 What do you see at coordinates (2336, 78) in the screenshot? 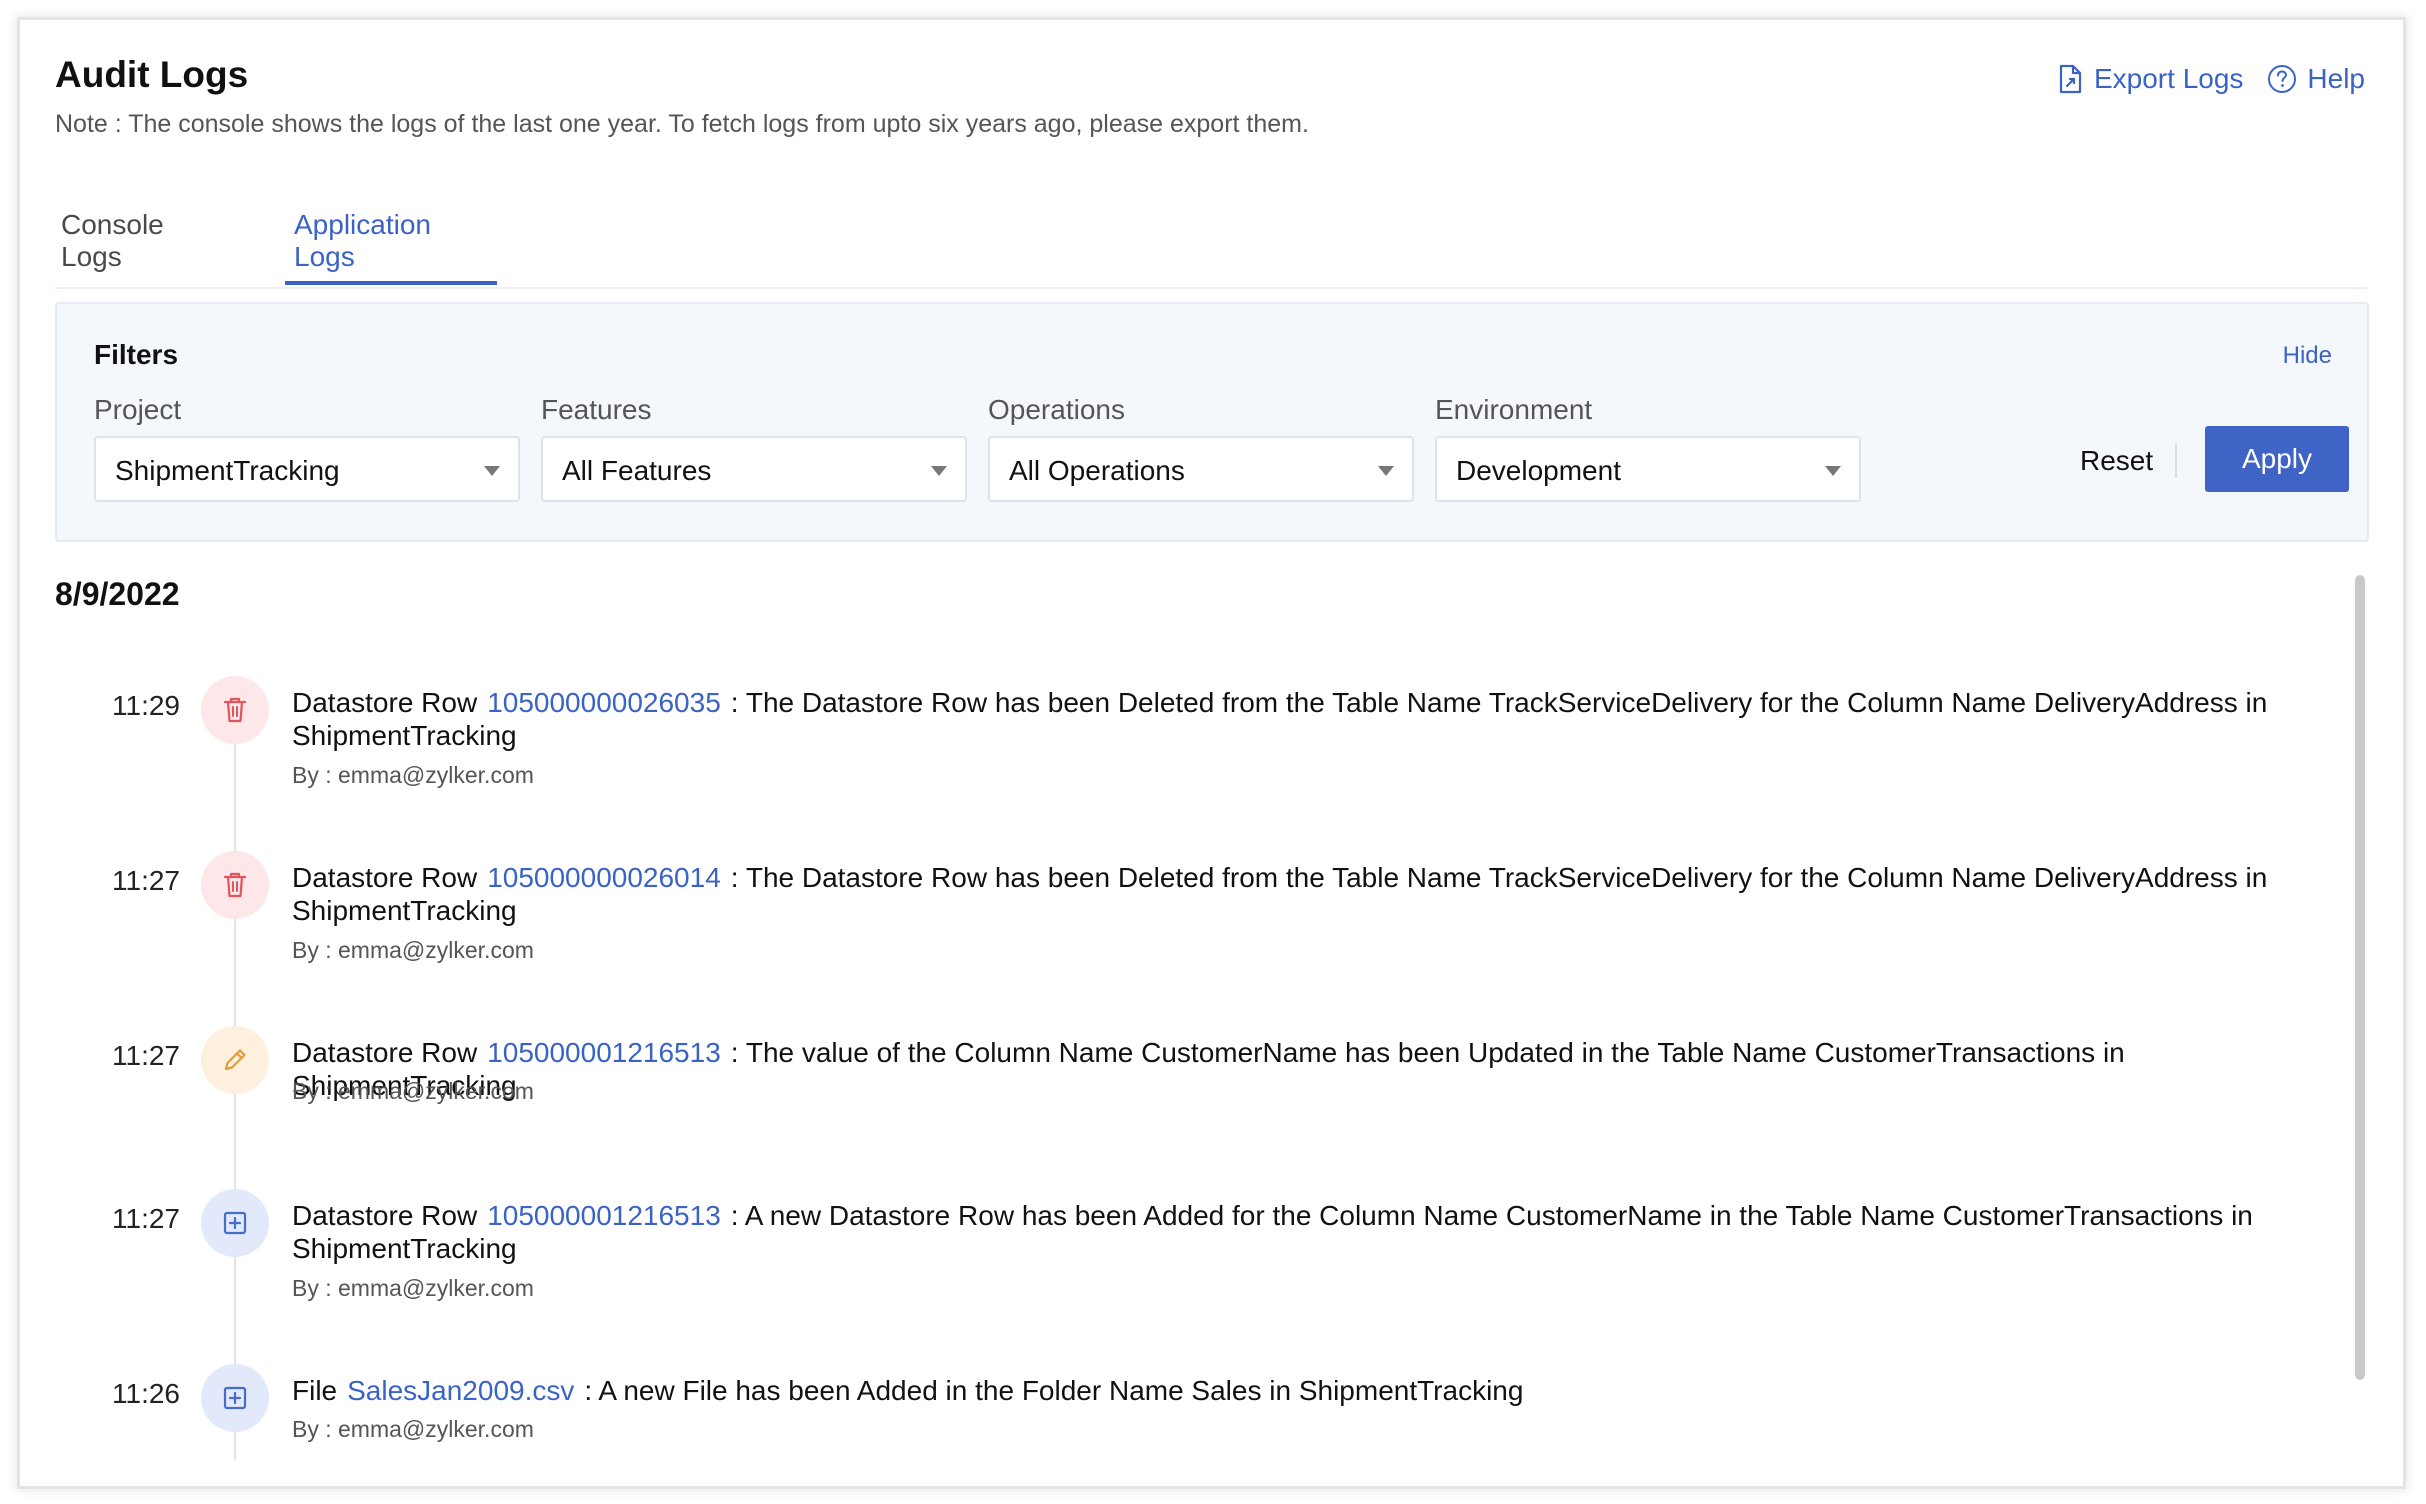
I see `help-label: Help` at bounding box center [2336, 78].